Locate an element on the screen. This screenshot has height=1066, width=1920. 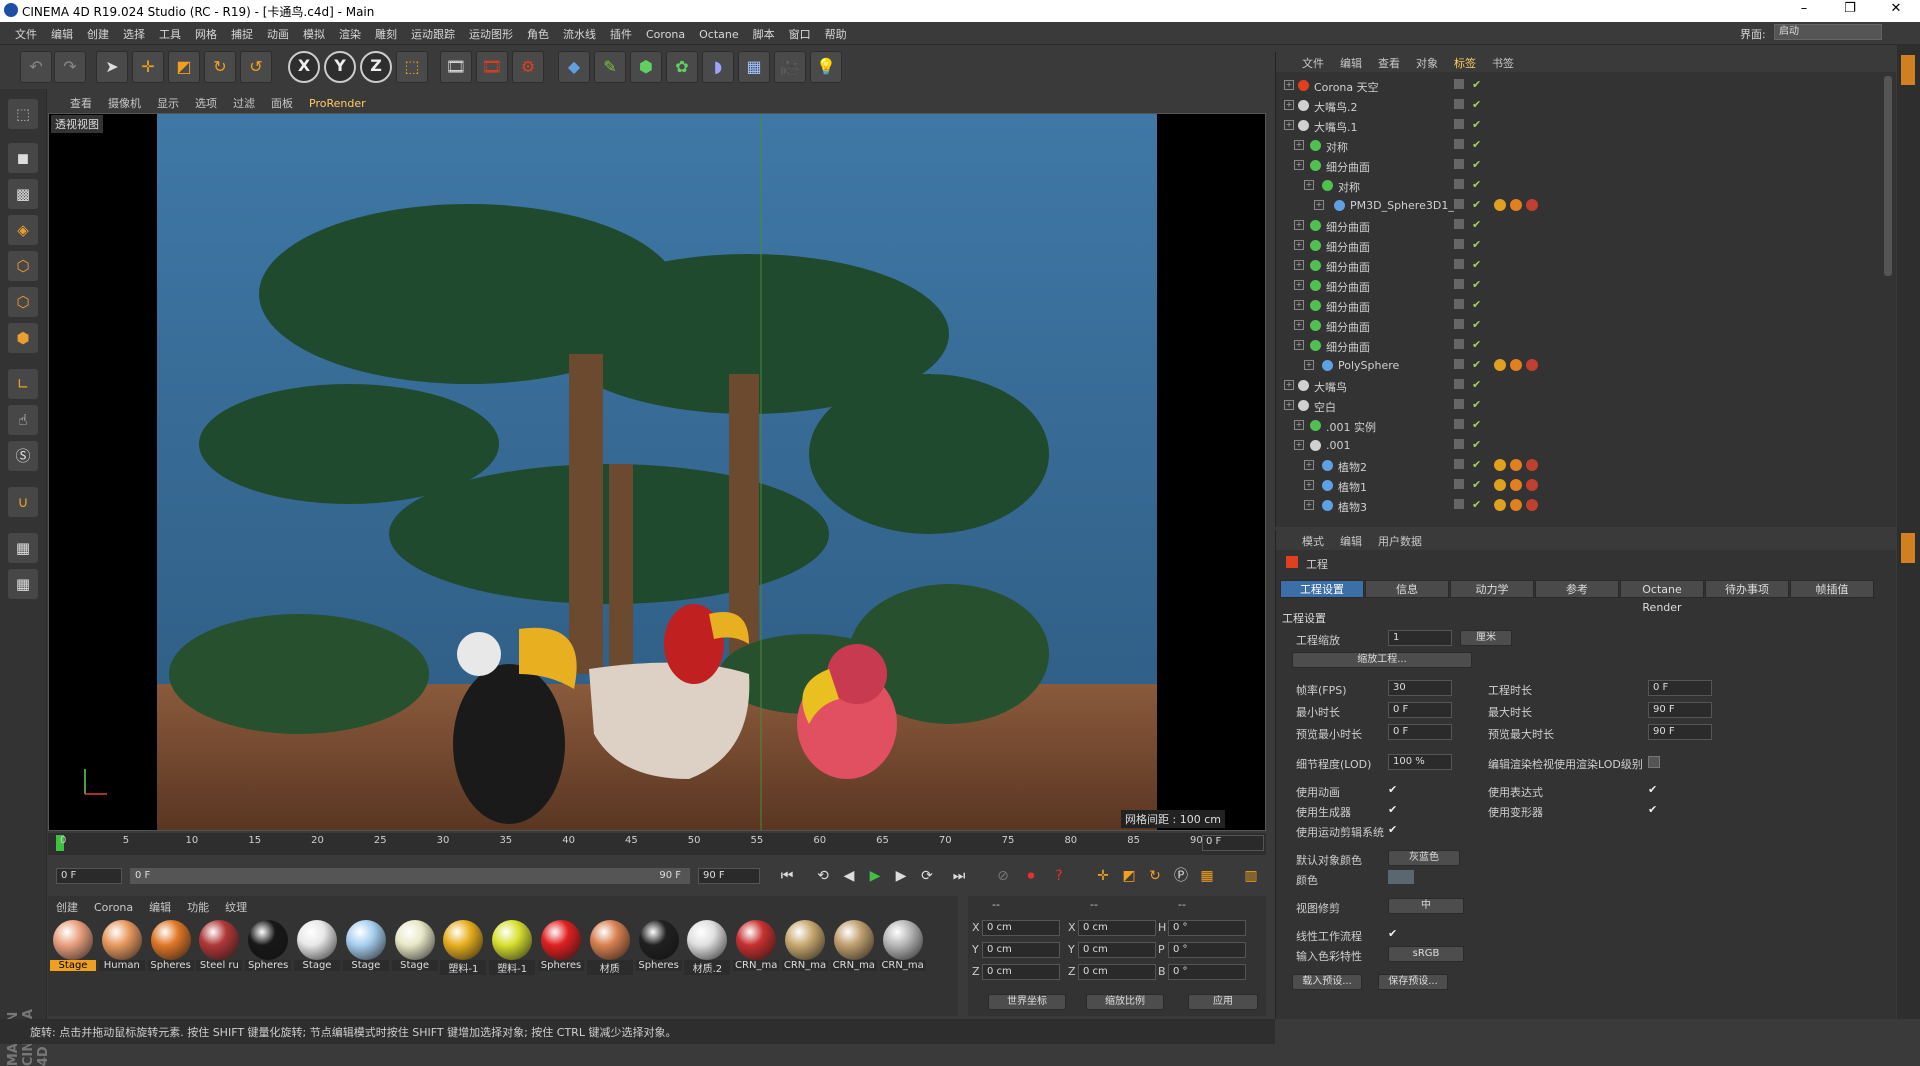
viewport-menu-item: ProRender is located at coordinates (337, 103).